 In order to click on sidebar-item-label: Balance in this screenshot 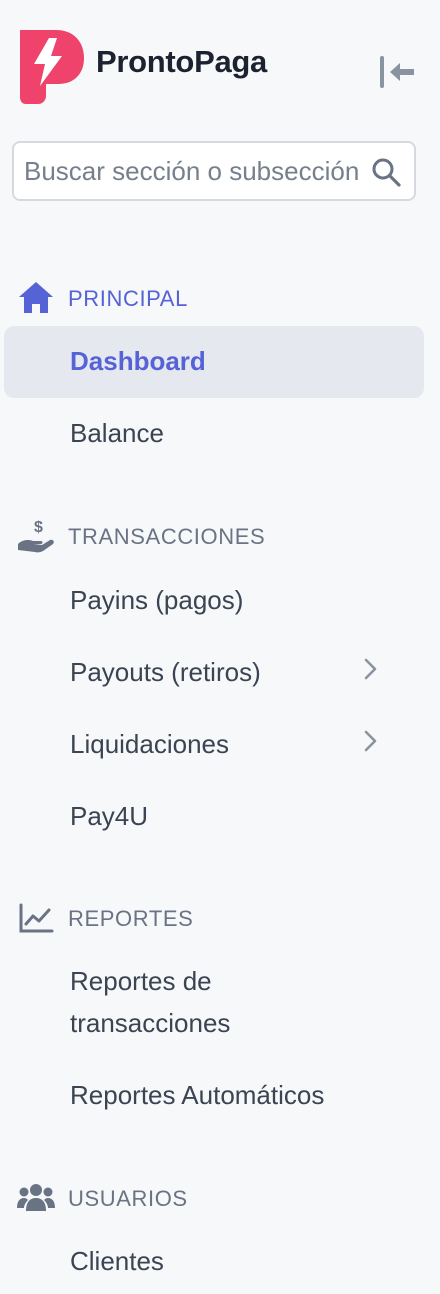, I will do `click(117, 433)`.